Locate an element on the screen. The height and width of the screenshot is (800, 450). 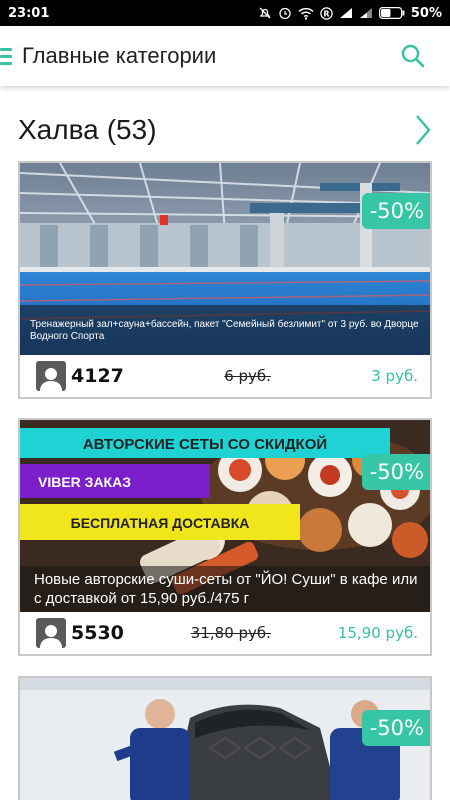
search-button is located at coordinates (413, 56).